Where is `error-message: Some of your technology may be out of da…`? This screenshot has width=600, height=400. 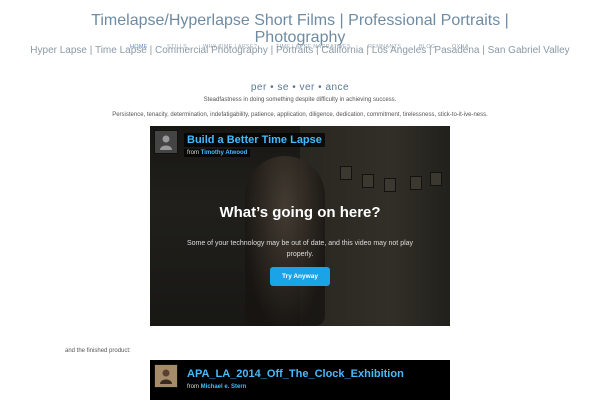
error-message: Some of your technology may be out of da… is located at coordinates (300, 249).